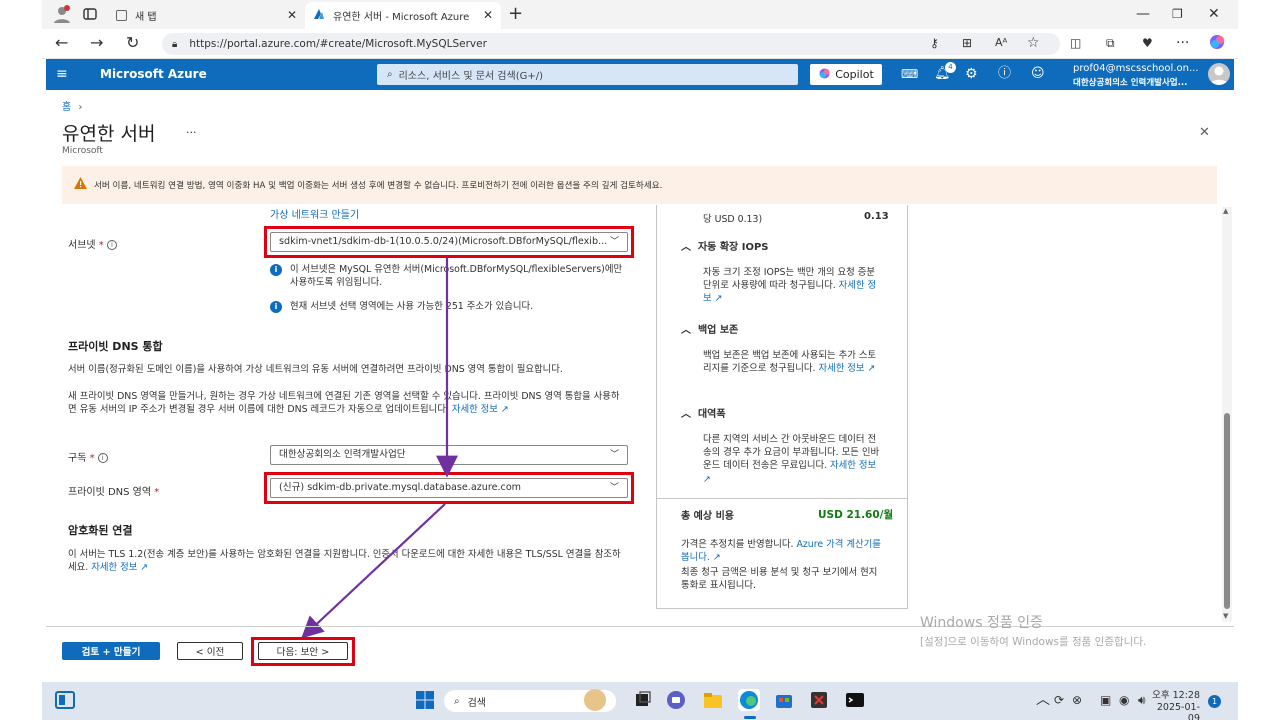  I want to click on tray-sync-icon: ⟳, so click(1059, 700).